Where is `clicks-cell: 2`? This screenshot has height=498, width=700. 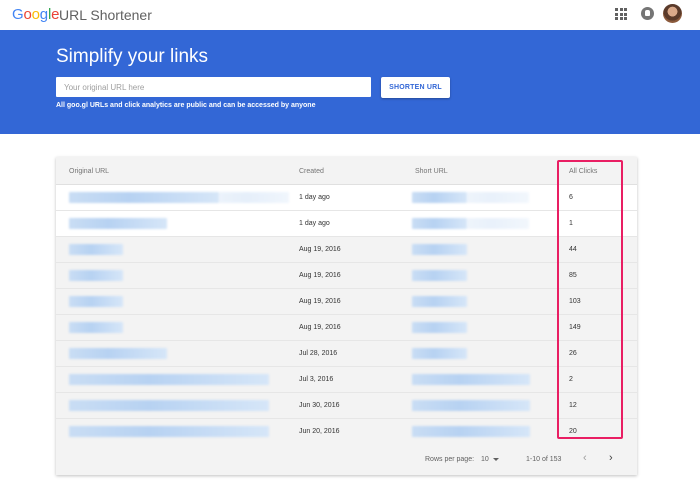 clicks-cell: 2 is located at coordinates (571, 379).